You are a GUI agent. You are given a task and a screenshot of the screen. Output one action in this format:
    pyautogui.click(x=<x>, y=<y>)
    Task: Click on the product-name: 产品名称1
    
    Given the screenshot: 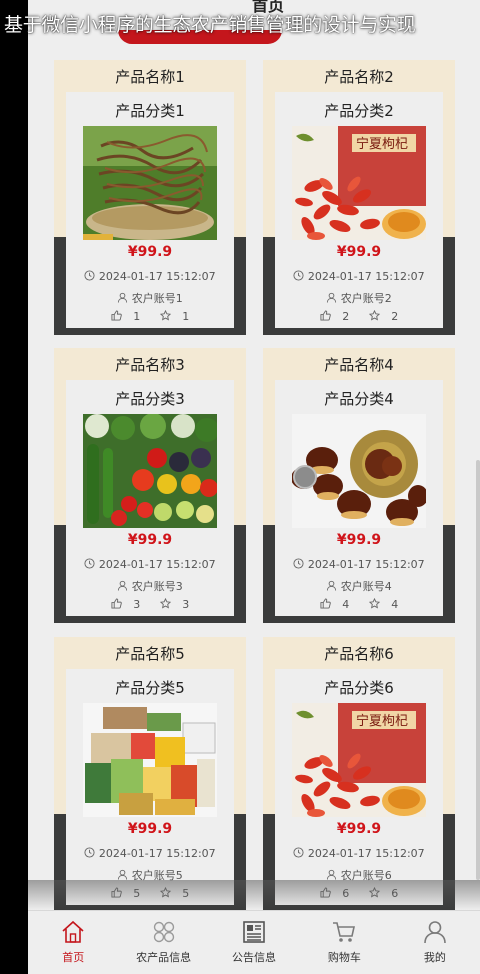 What is the action you would take?
    pyautogui.click(x=150, y=77)
    